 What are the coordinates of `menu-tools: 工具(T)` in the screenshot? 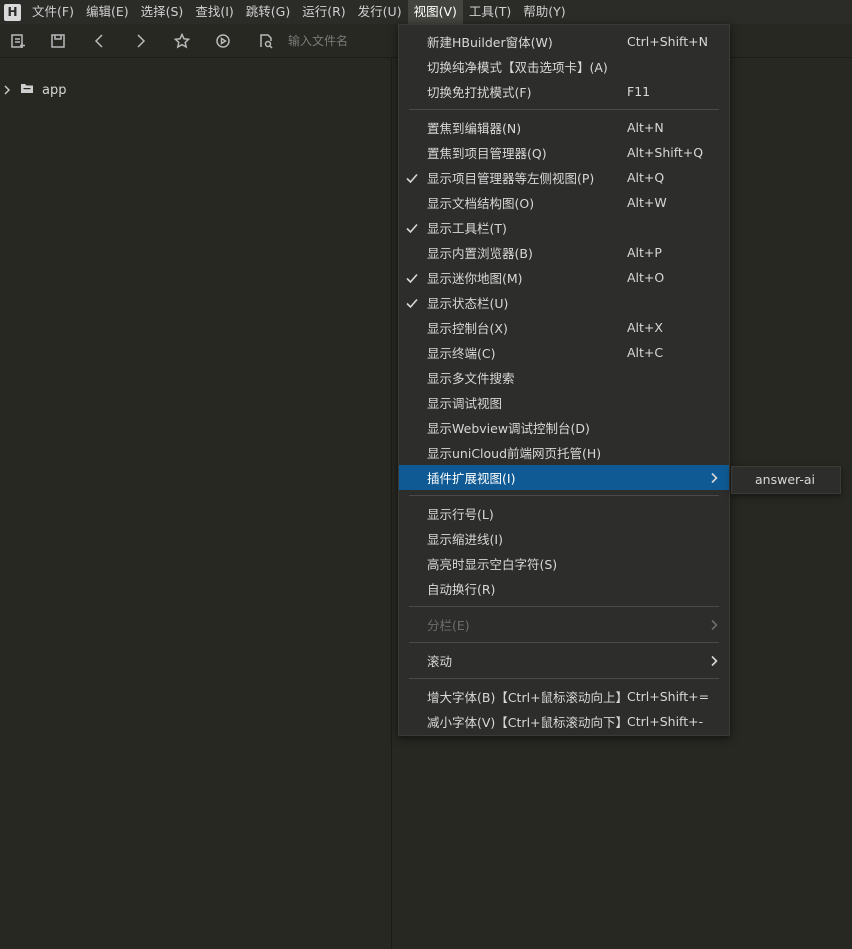 It's located at (490, 12).